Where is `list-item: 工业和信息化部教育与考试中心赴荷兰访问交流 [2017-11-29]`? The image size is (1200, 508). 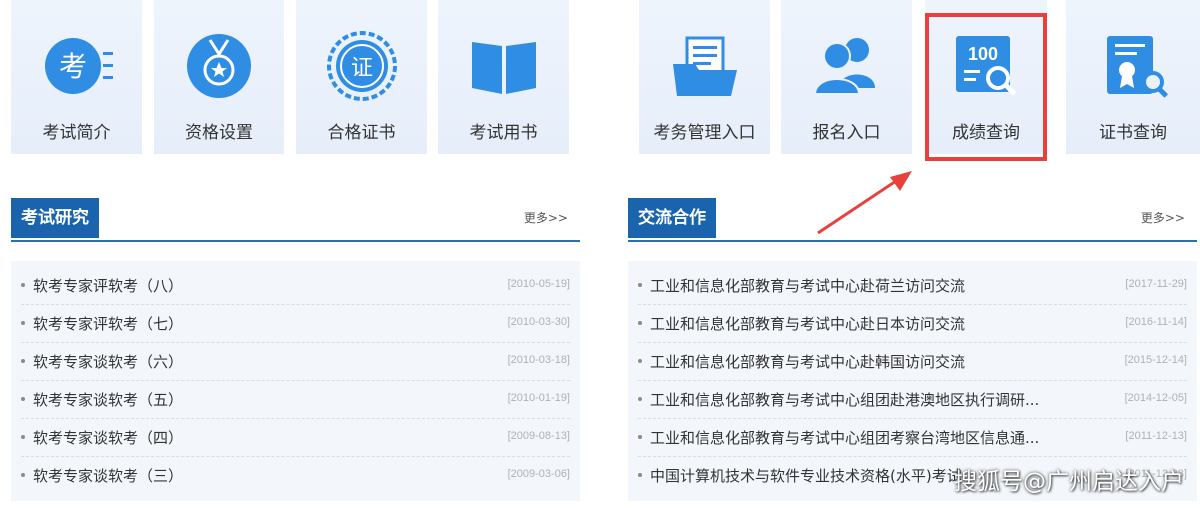
list-item: 工业和信息化部教育与考试中心赴荷兰访问交流 [2017-11-29] is located at coordinates (912, 286).